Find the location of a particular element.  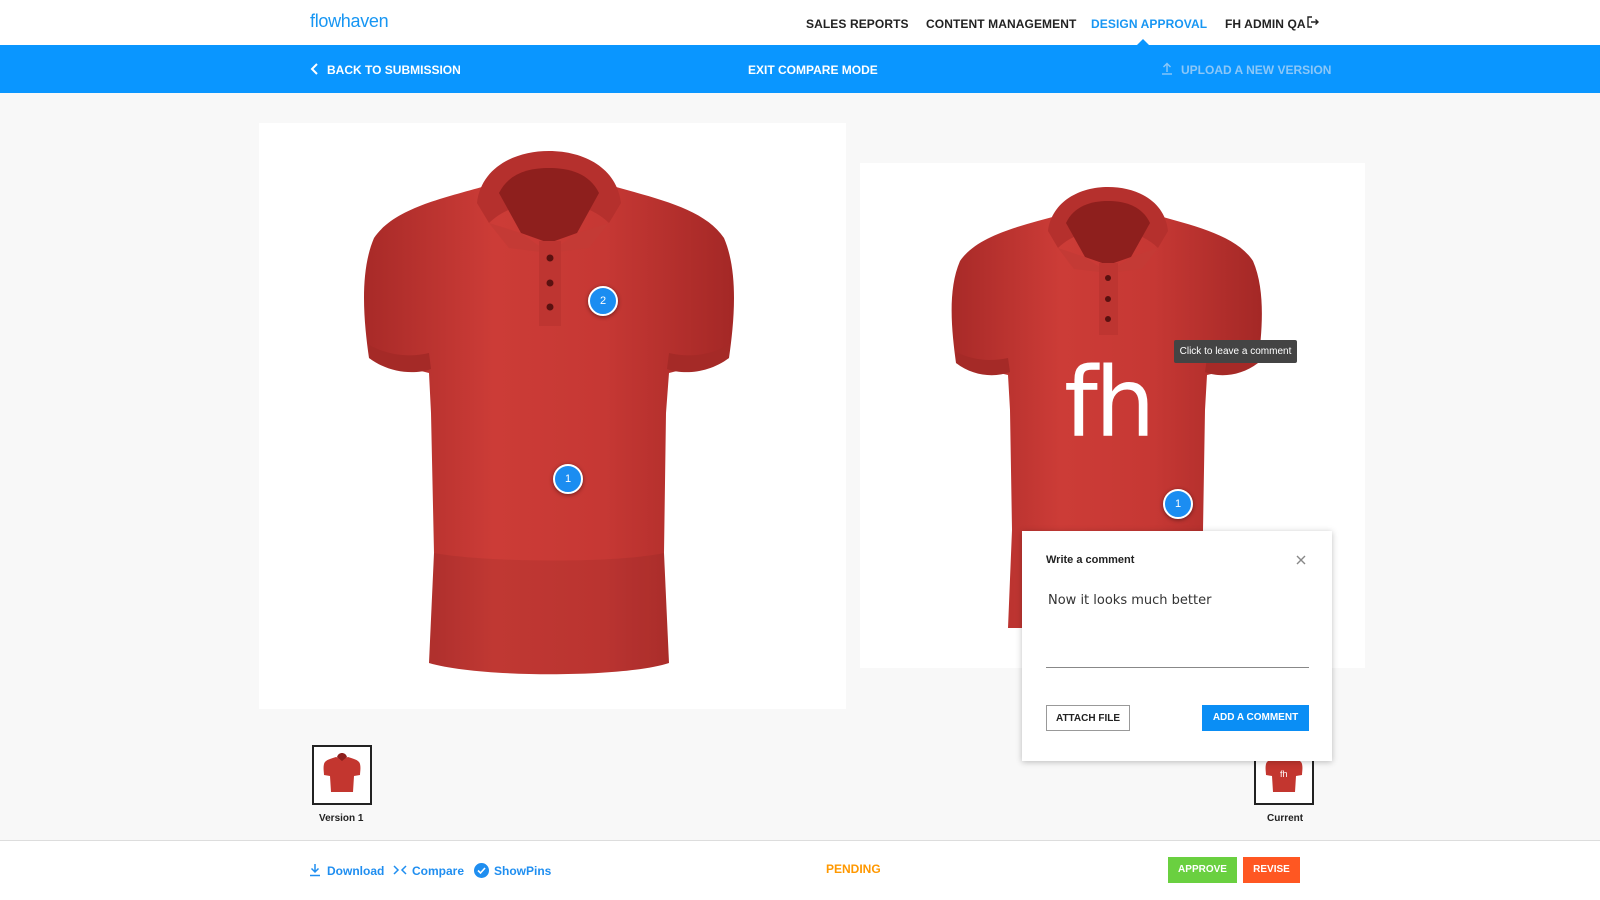

nav-content-management: CONTENT MANAGEMENT is located at coordinates (1001, 24).